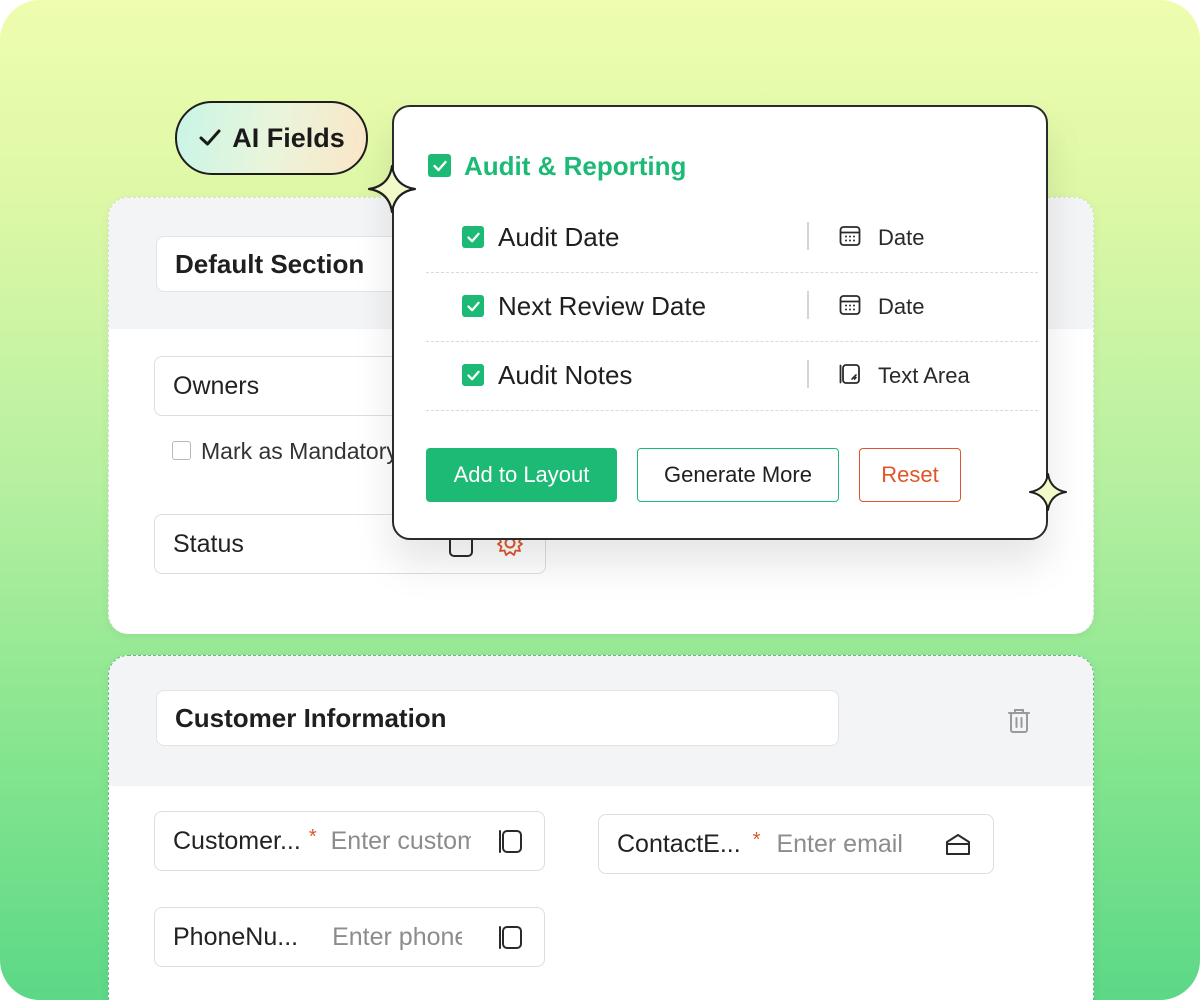  What do you see at coordinates (738, 475) in the screenshot?
I see `generate-more-button: Generate More` at bounding box center [738, 475].